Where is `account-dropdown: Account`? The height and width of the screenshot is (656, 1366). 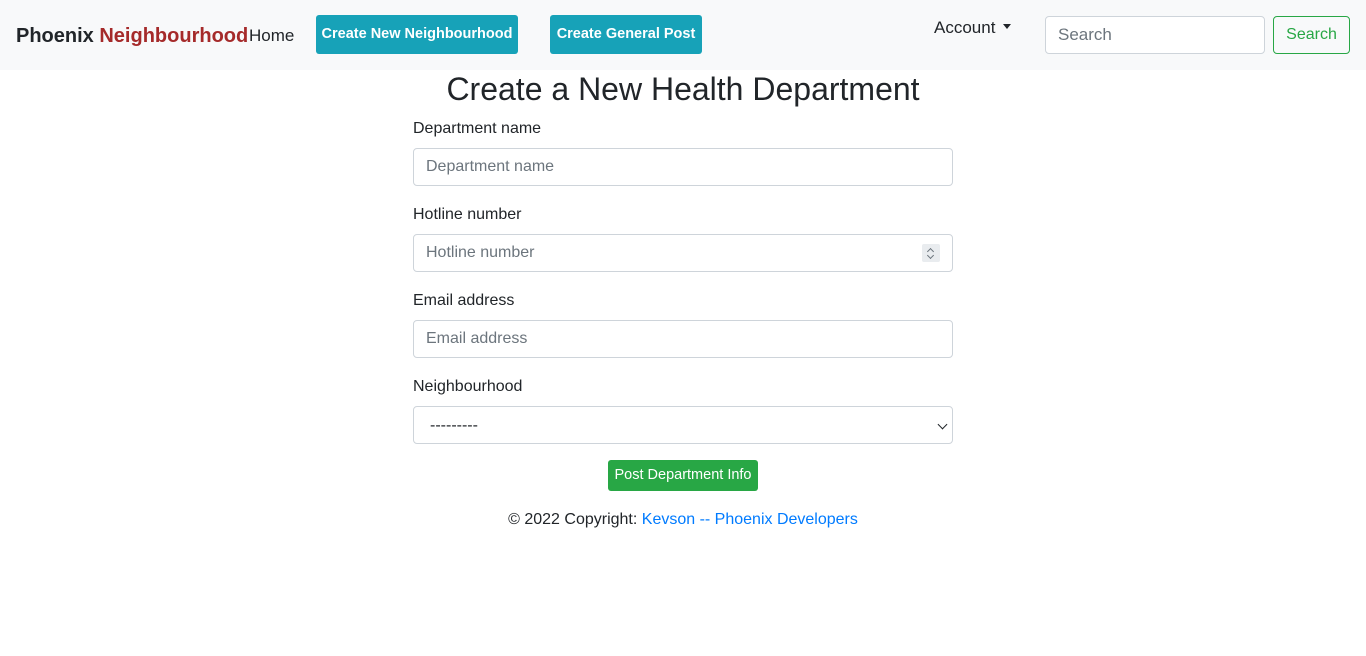 account-dropdown: Account is located at coordinates (973, 28).